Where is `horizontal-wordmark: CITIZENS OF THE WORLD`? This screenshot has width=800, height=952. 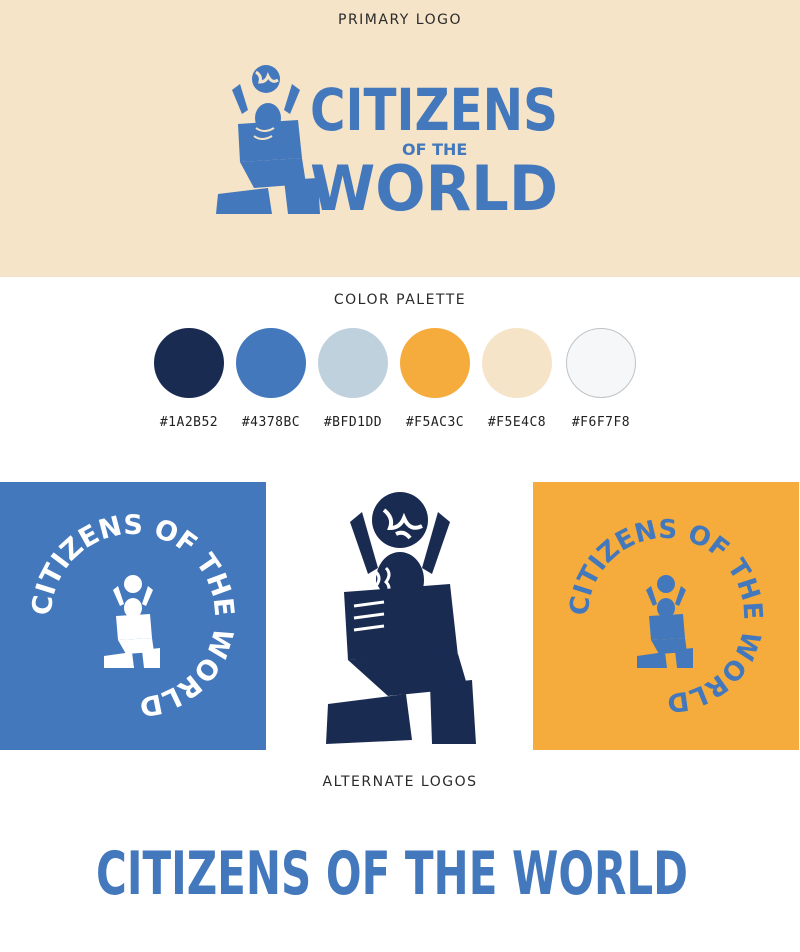 horizontal-wordmark: CITIZENS OF THE WORLD is located at coordinates (392, 872).